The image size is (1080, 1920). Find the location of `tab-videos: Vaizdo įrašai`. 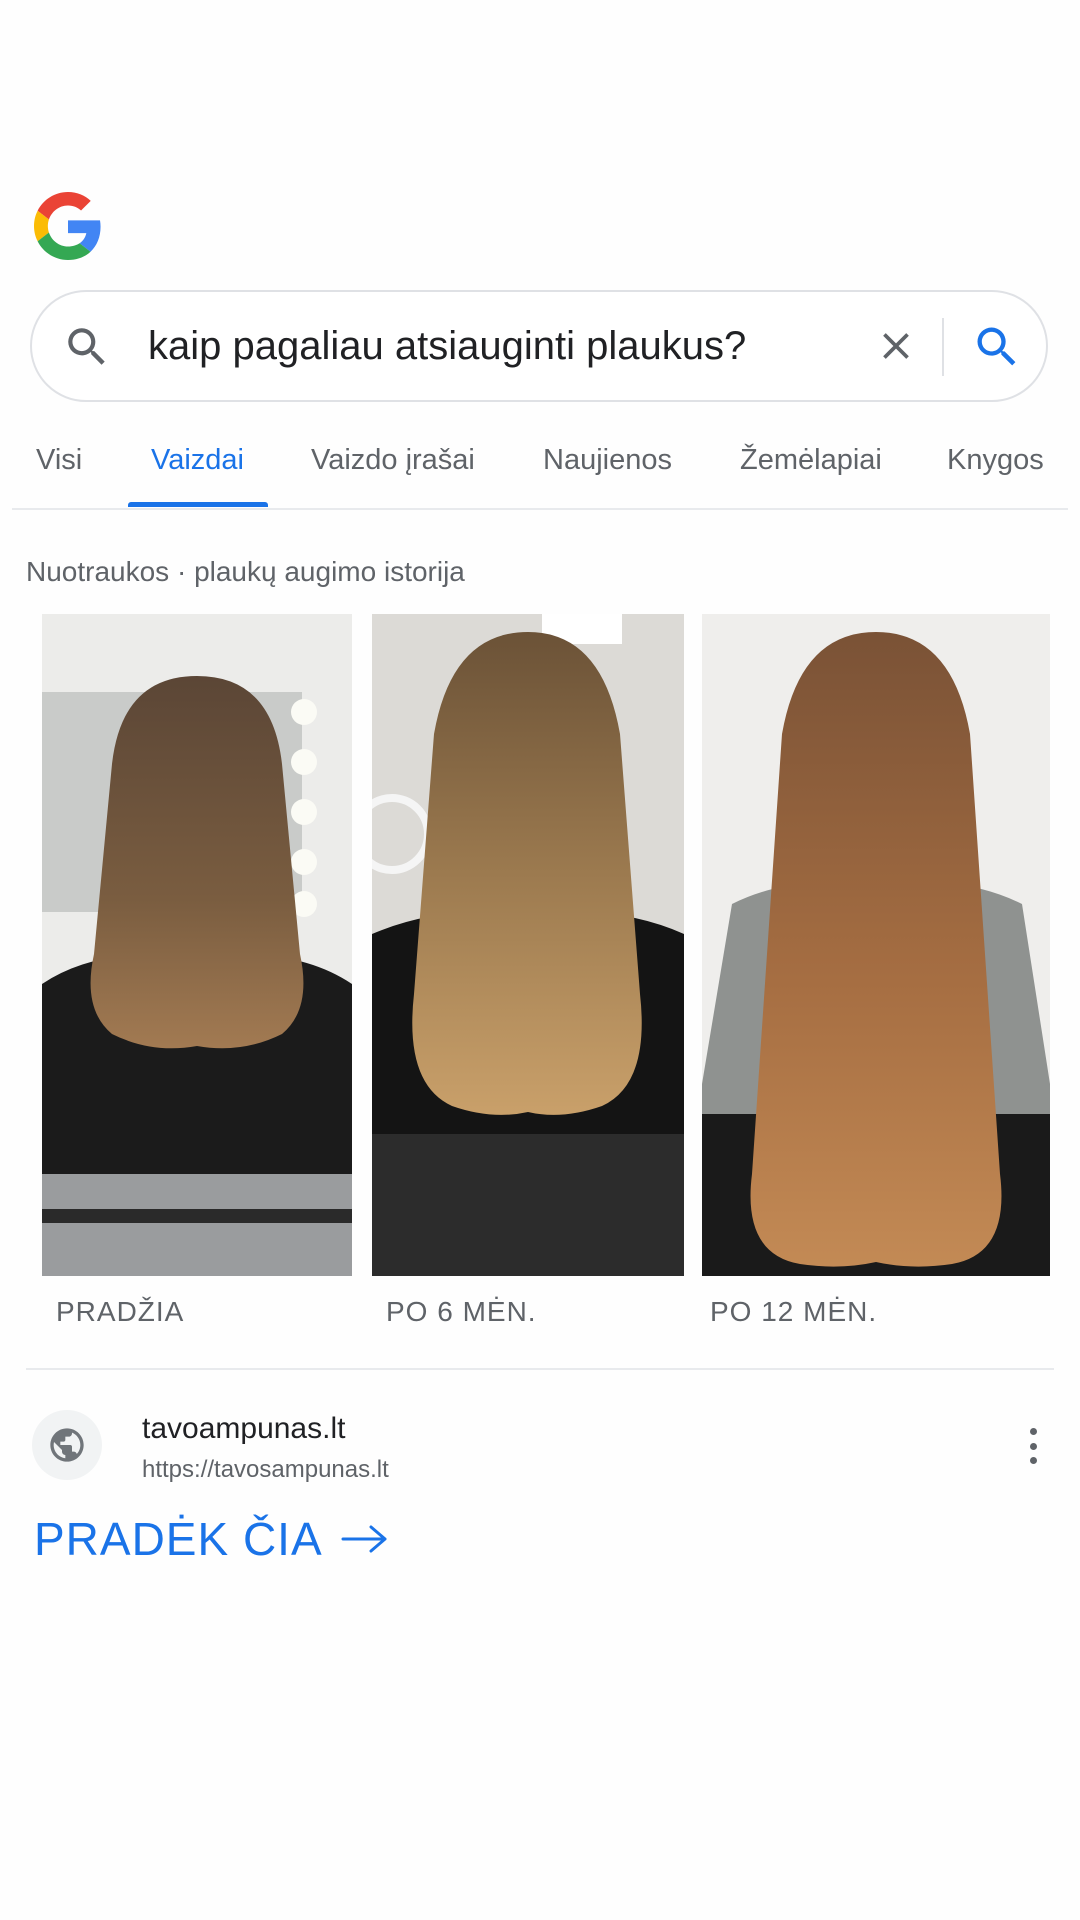

tab-videos: Vaizdo įrašai is located at coordinates (393, 460).